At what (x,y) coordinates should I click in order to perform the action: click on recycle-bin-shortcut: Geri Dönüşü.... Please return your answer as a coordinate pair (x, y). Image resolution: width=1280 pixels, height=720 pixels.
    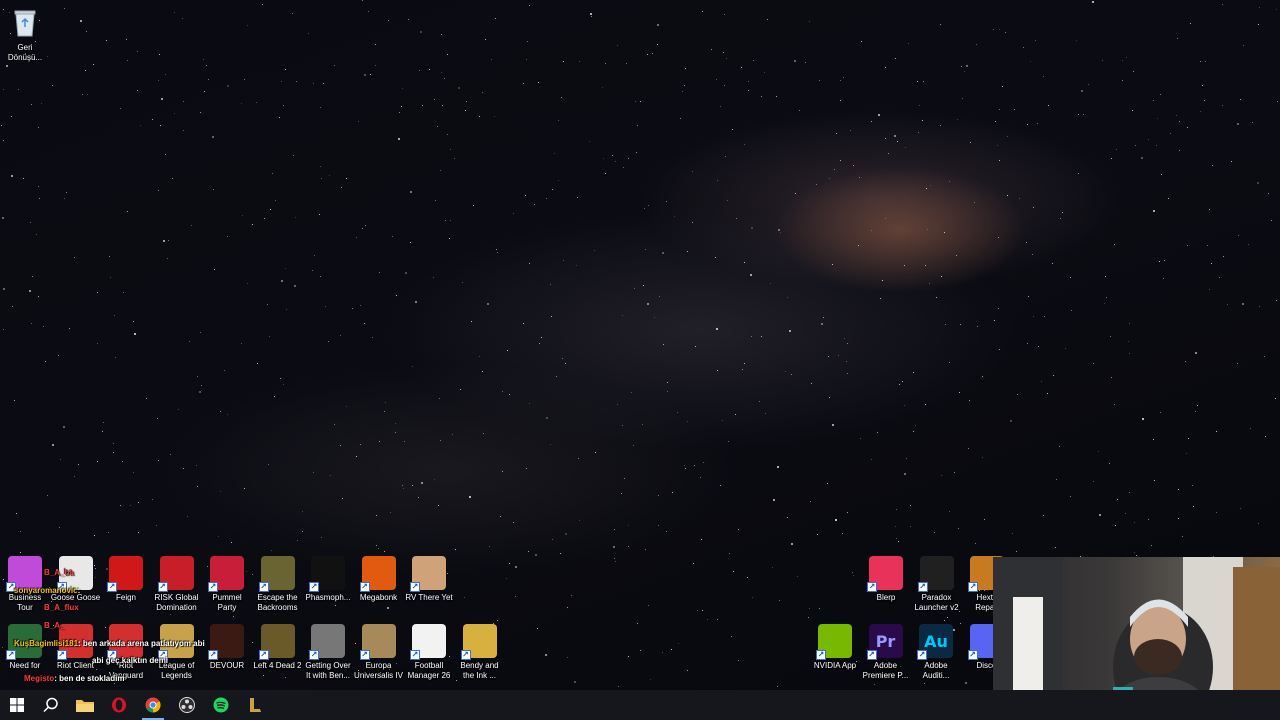
    Looking at the image, I should click on (25, 34).